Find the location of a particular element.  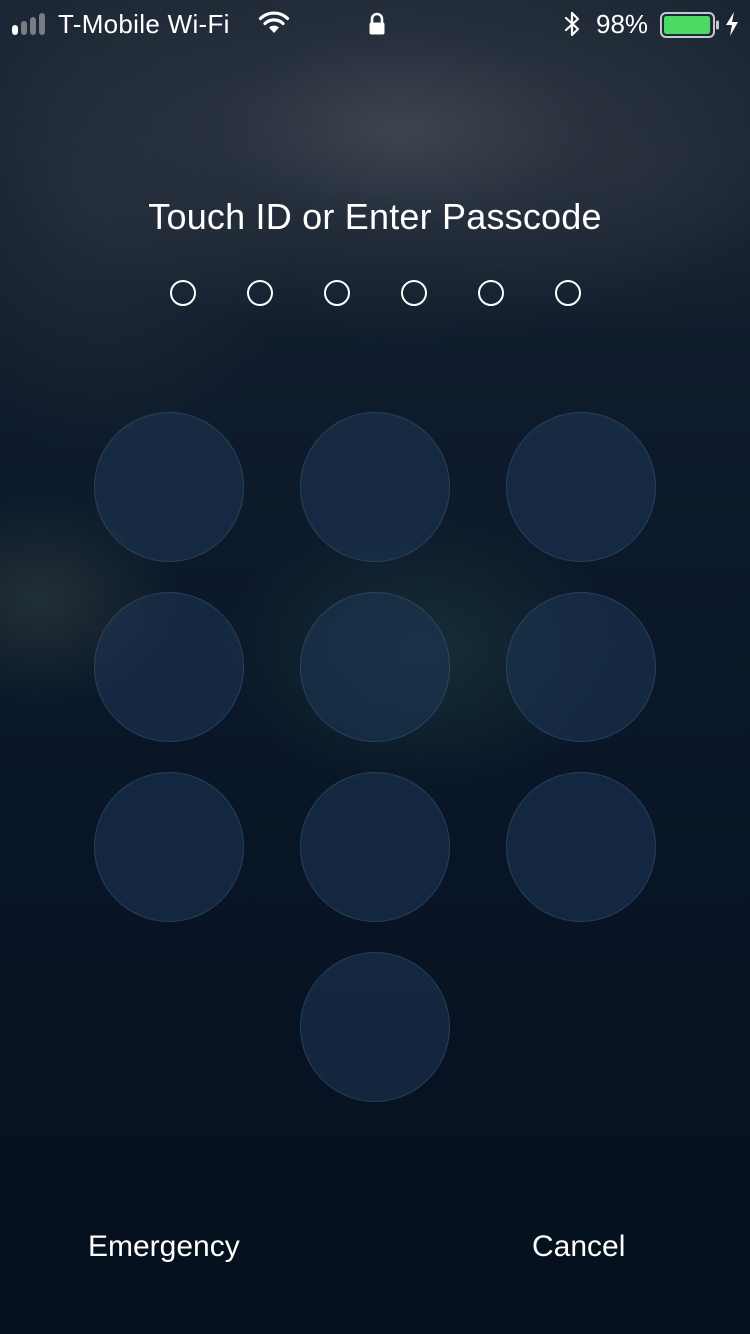

emergency-button: Emergency is located at coordinates (164, 1247).